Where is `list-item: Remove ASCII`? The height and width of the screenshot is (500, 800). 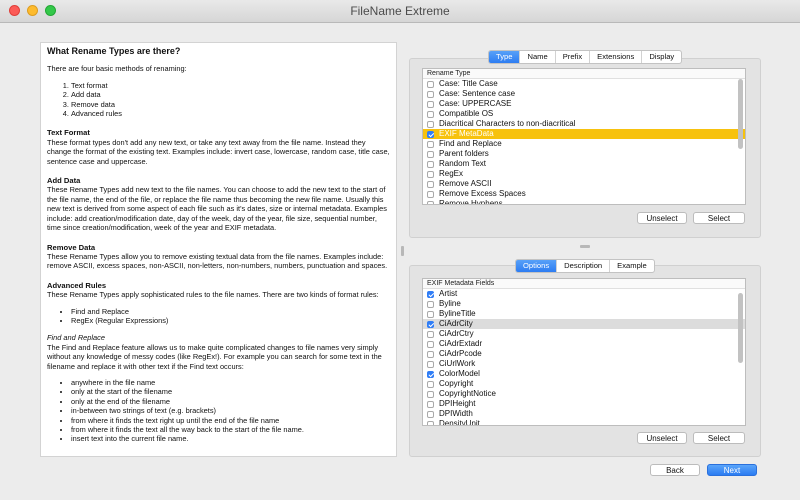 list-item: Remove ASCII is located at coordinates (584, 184).